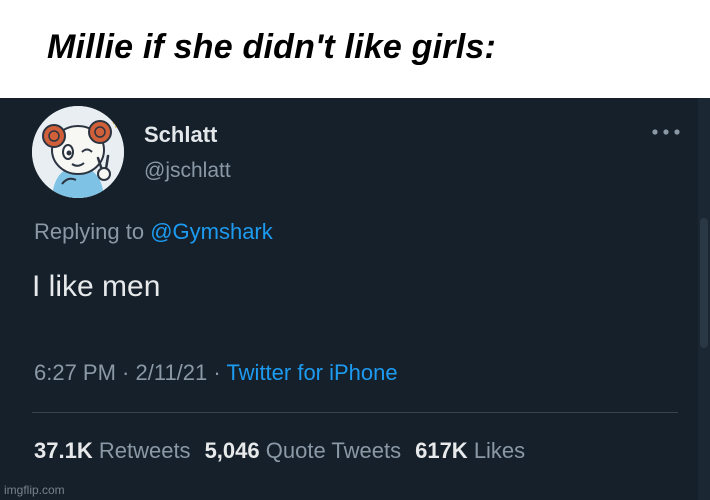 This screenshot has height=500, width=710. I want to click on scrollbar-thumb, so click(704, 283).